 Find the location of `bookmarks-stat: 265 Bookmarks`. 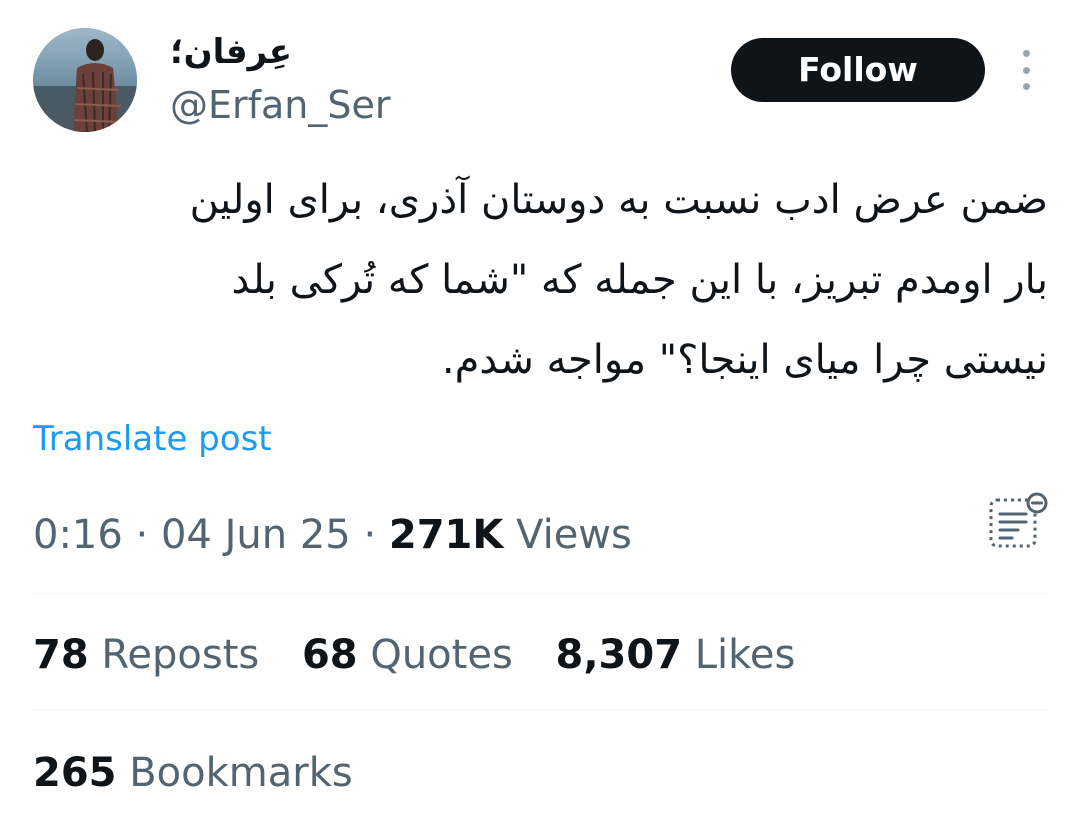

bookmarks-stat: 265 Bookmarks is located at coordinates (193, 773).